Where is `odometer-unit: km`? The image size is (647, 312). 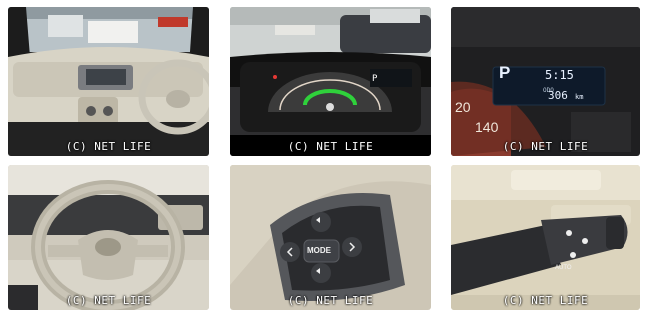 odometer-unit: km is located at coordinates (579, 97).